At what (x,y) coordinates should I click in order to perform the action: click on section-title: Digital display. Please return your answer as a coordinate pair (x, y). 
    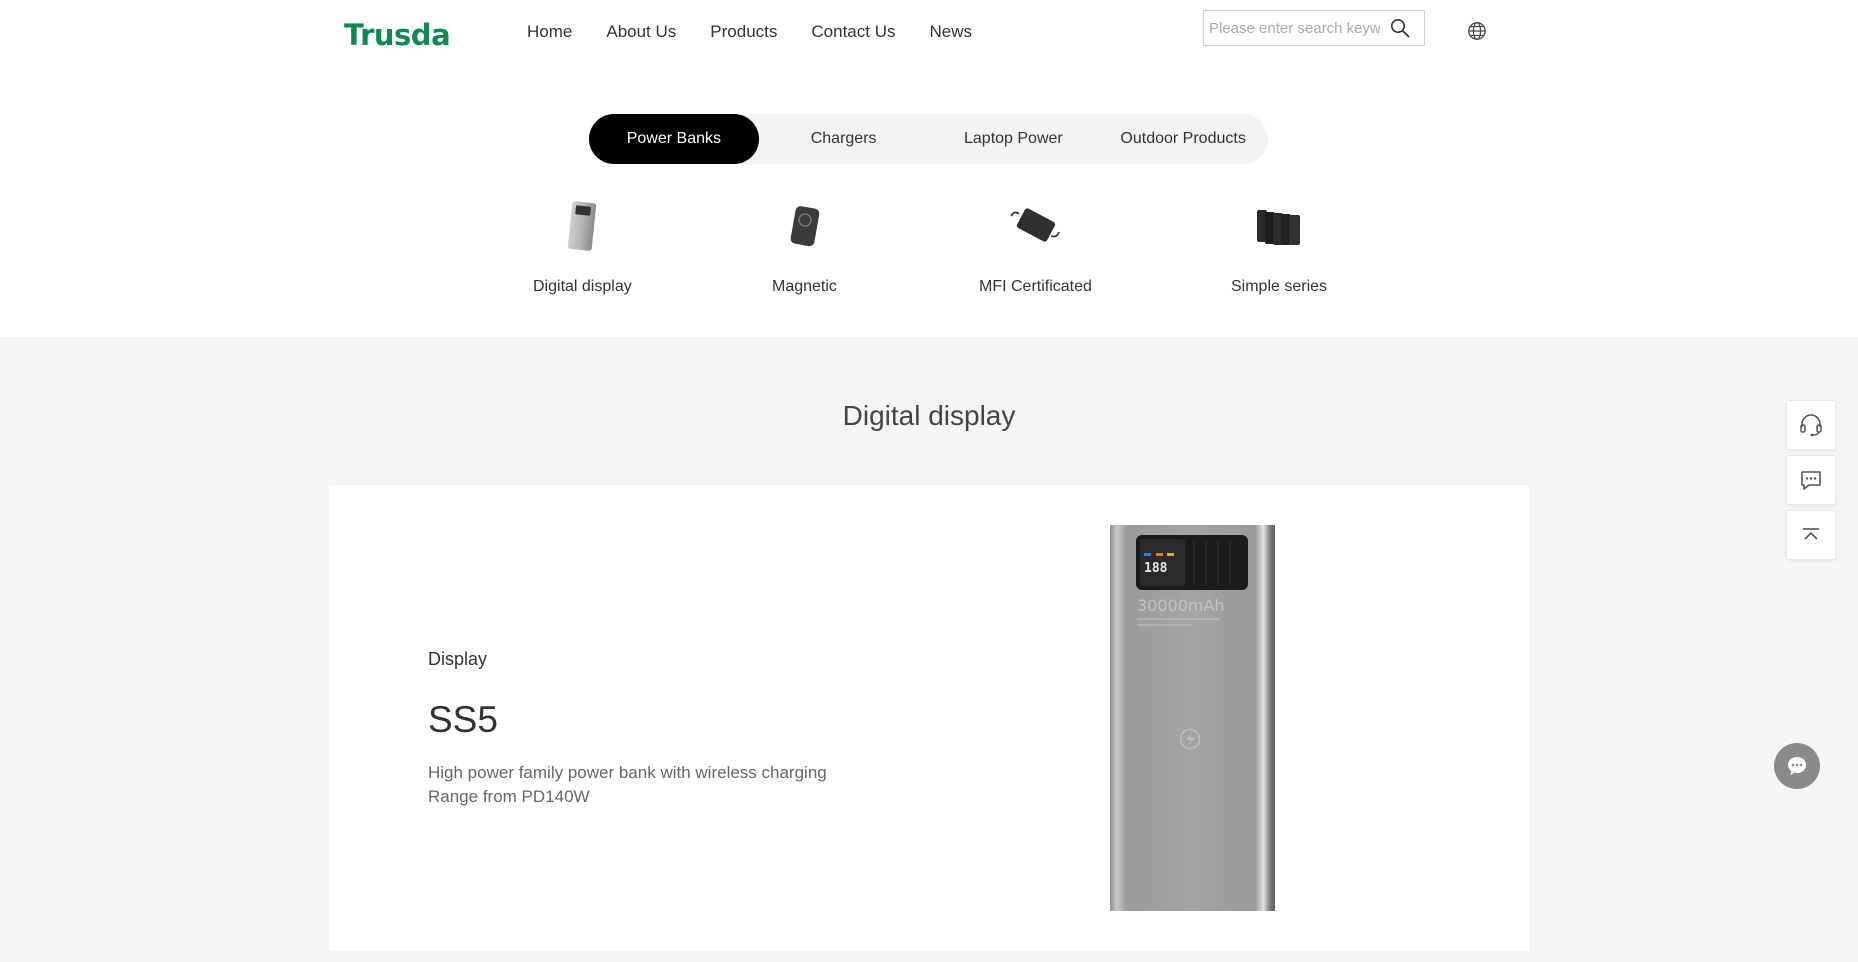
    Looking at the image, I should click on (929, 415).